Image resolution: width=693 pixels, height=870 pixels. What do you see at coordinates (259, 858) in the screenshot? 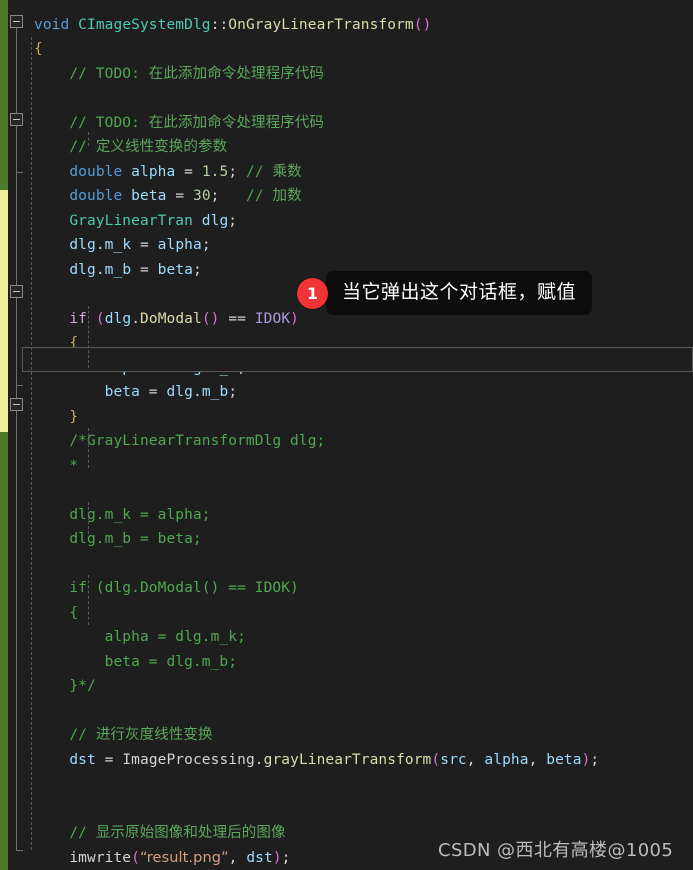
I see `code-token: dst` at bounding box center [259, 858].